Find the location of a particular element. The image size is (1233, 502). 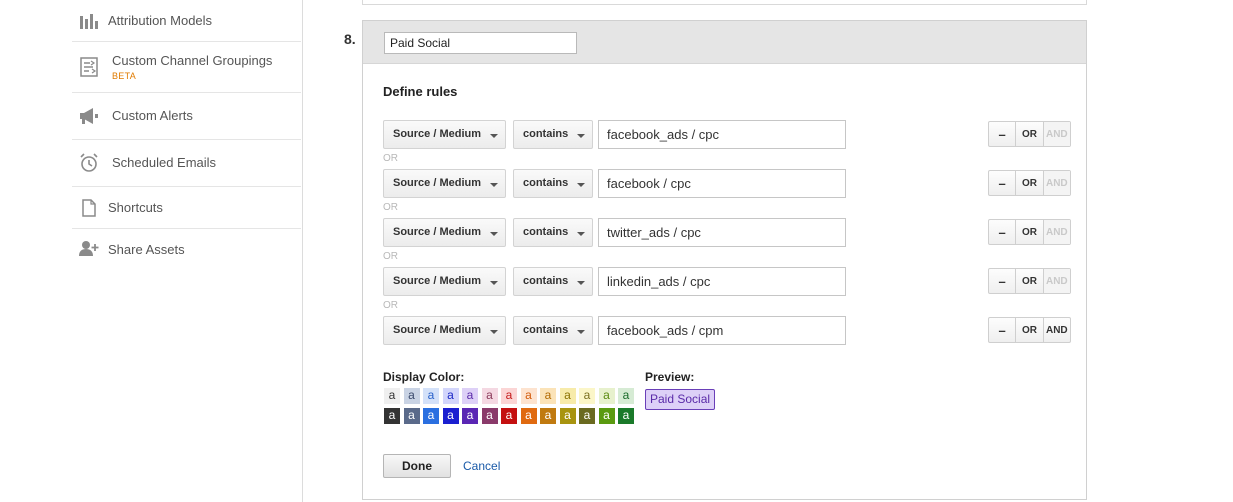

sidebar-item-label: Attribution Models is located at coordinates (160, 20).